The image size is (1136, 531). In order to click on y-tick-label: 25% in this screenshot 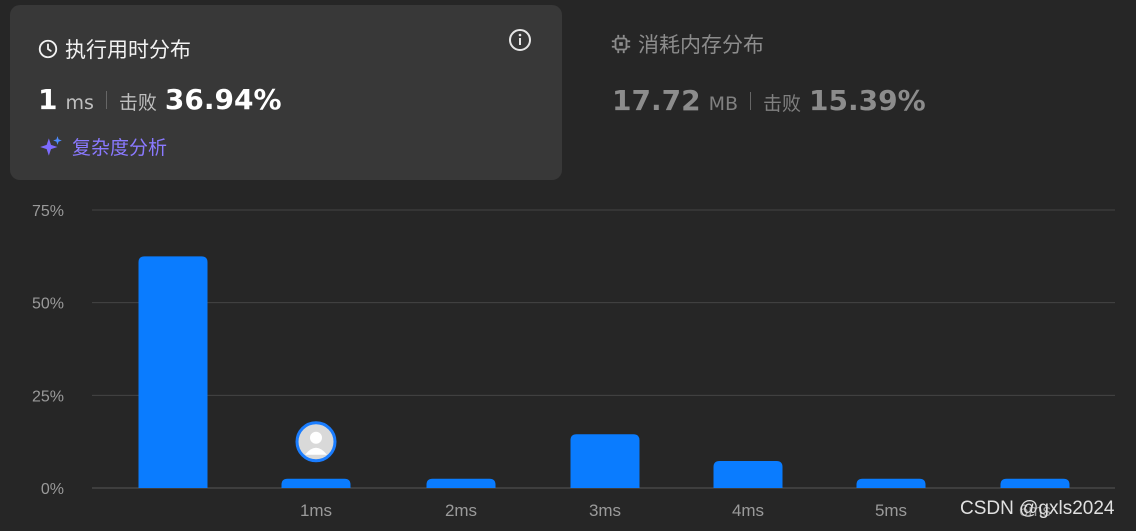, I will do `click(48, 396)`.